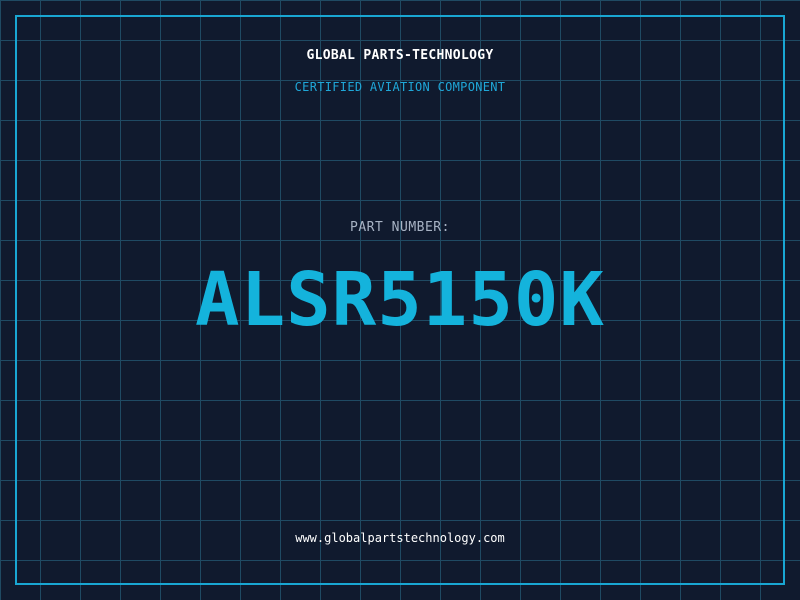 The width and height of the screenshot is (800, 600). What do you see at coordinates (400, 55) in the screenshot?
I see `company-name: GLOBAL PARTS-TECHNOLOGY` at bounding box center [400, 55].